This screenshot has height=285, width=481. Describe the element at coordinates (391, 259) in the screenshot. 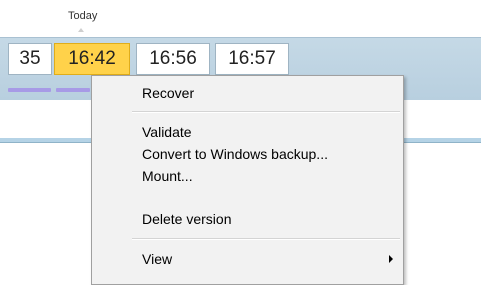

I see `submenu-arrow-icon` at that location.